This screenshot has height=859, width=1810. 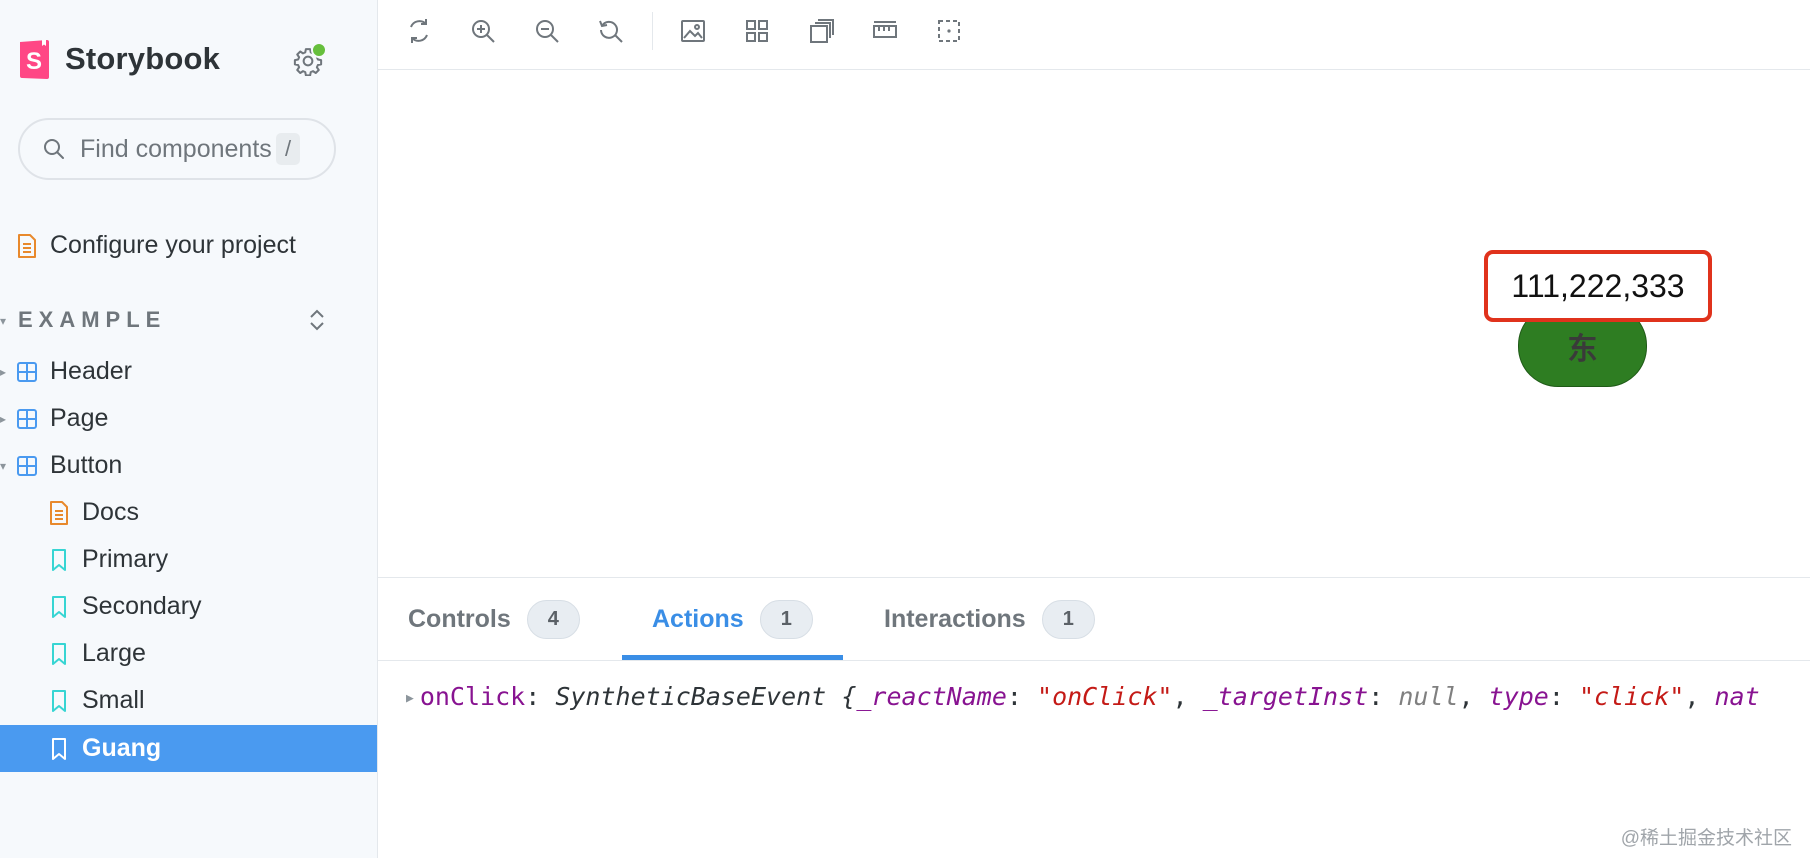 I want to click on svg-text: S, so click(x=34, y=61).